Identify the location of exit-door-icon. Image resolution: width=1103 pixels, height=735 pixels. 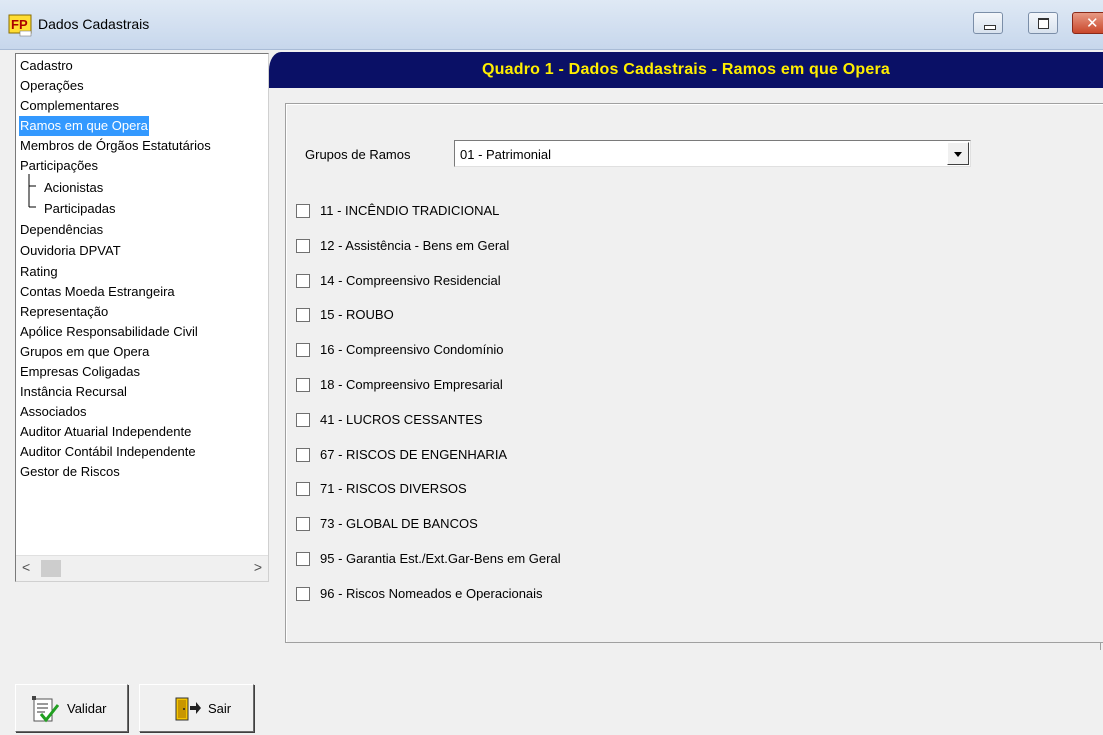
(188, 709).